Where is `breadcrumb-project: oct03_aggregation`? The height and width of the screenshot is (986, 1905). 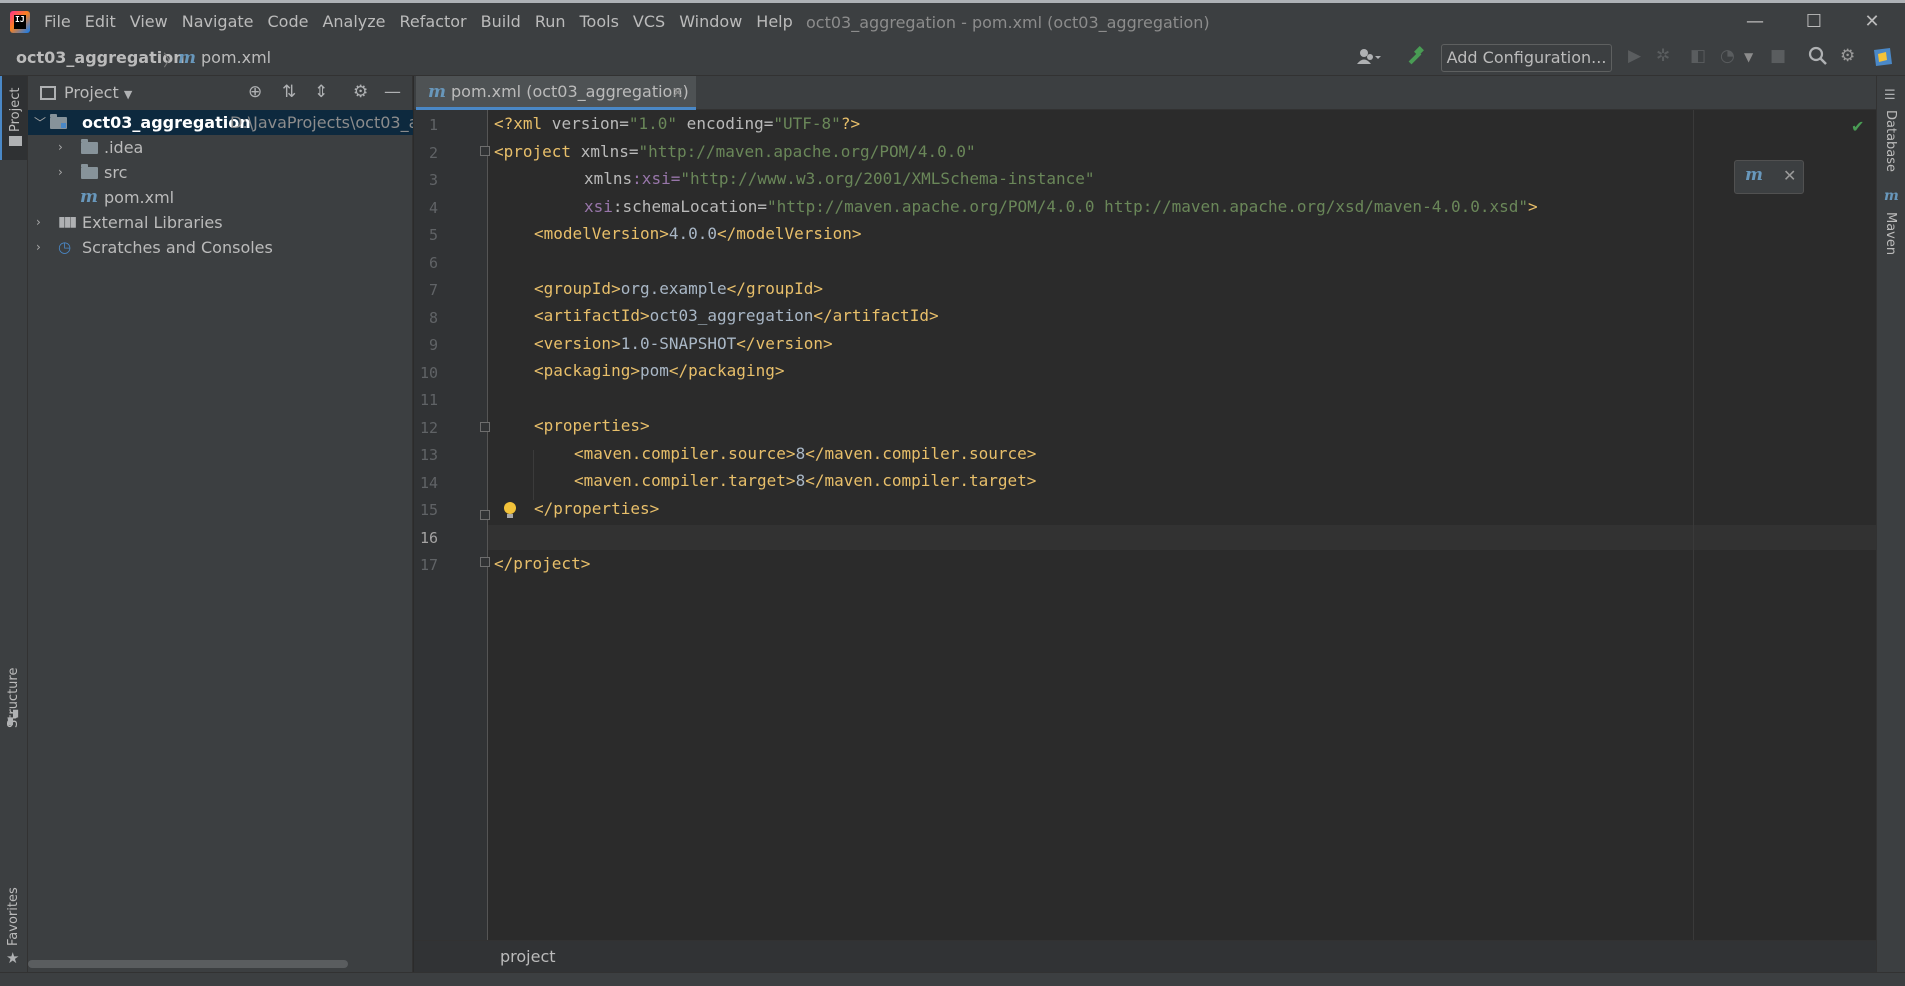
breadcrumb-project: oct03_aggregation is located at coordinates (100, 57).